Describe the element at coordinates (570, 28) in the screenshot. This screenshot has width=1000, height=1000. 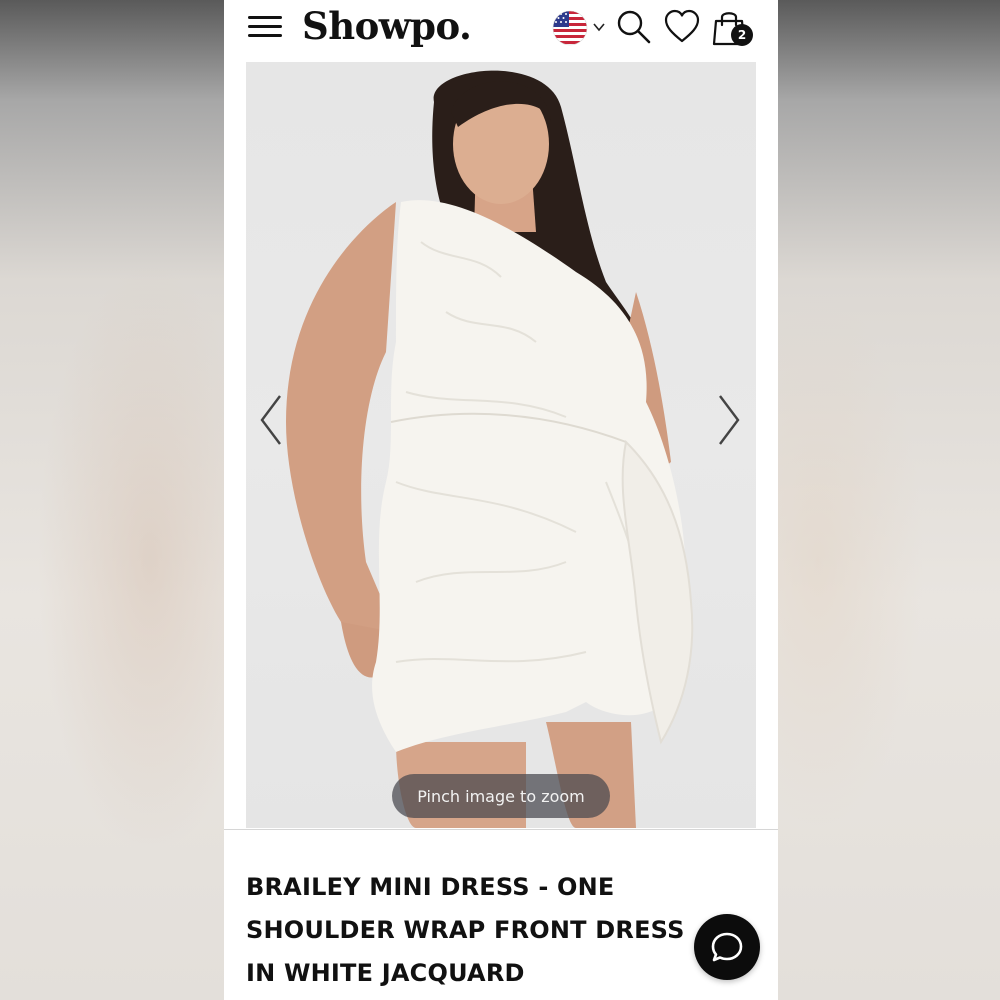
I see `us-flag-icon` at that location.